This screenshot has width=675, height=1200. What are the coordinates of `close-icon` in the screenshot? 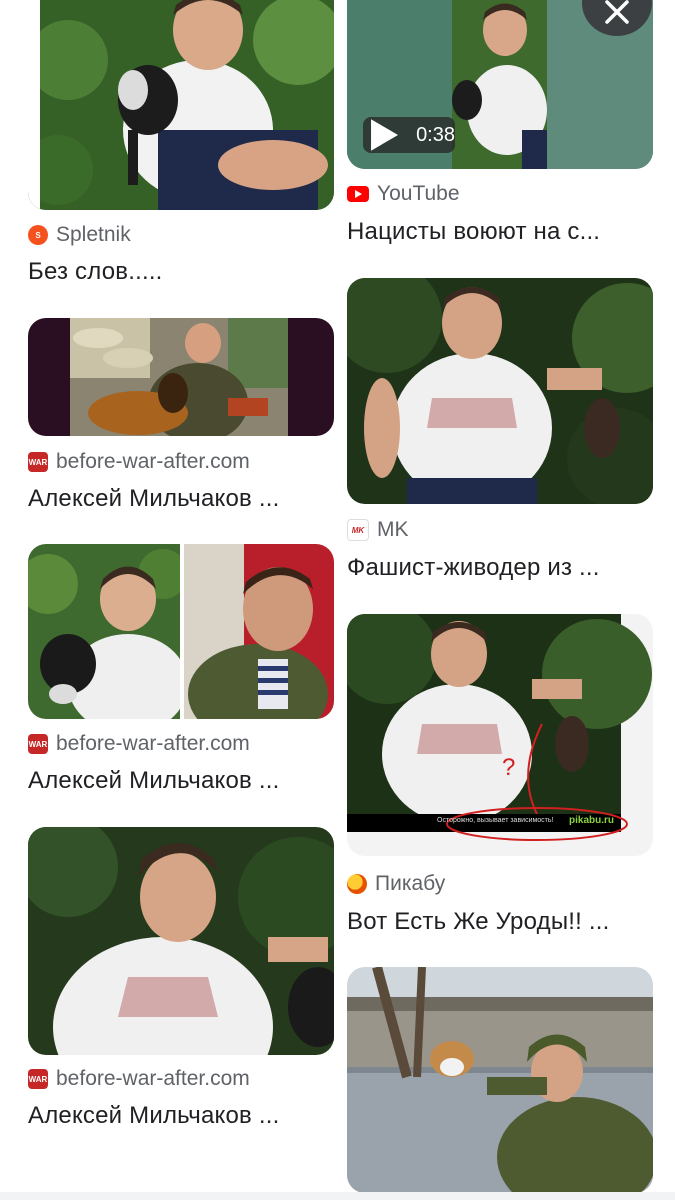 It's located at (617, 12).